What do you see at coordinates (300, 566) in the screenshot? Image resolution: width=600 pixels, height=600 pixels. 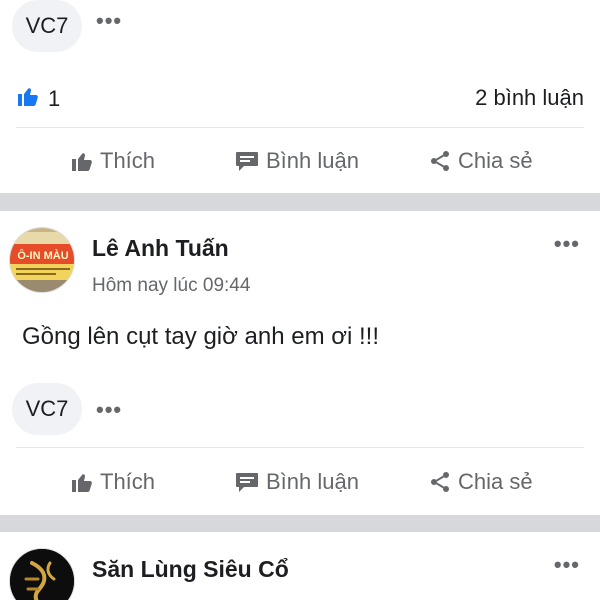 I see `post-card: Săn Lùng Siêu Cổ •••` at bounding box center [300, 566].